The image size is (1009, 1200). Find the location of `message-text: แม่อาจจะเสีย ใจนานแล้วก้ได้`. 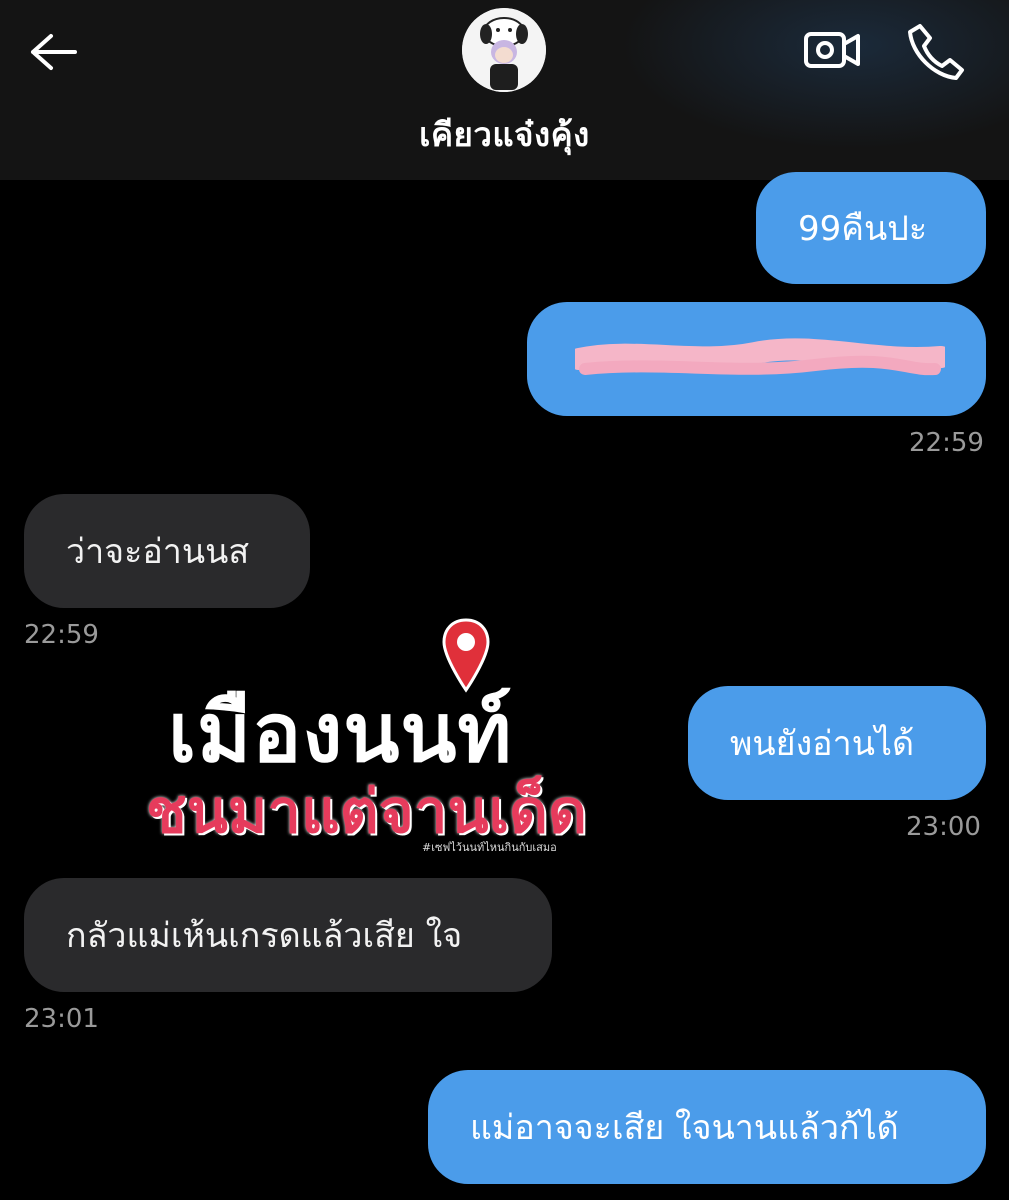

message-text: แม่อาจจะเสีย ใจนานแล้วก้ได้ is located at coordinates (684, 1128).